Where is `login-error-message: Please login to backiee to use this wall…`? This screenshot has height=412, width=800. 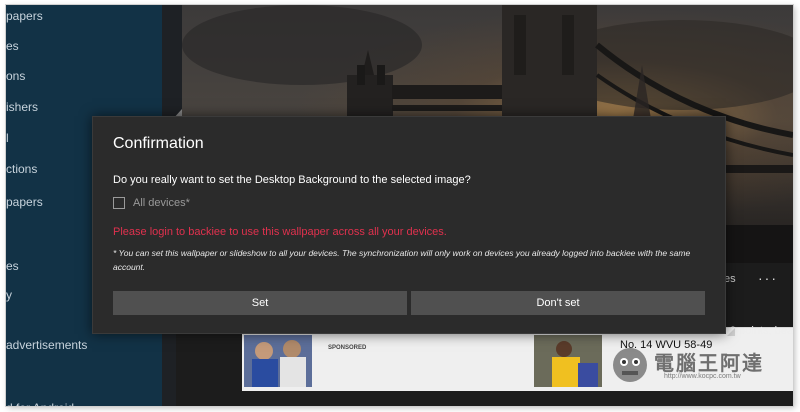 login-error-message: Please login to backiee to use this wall… is located at coordinates (280, 232).